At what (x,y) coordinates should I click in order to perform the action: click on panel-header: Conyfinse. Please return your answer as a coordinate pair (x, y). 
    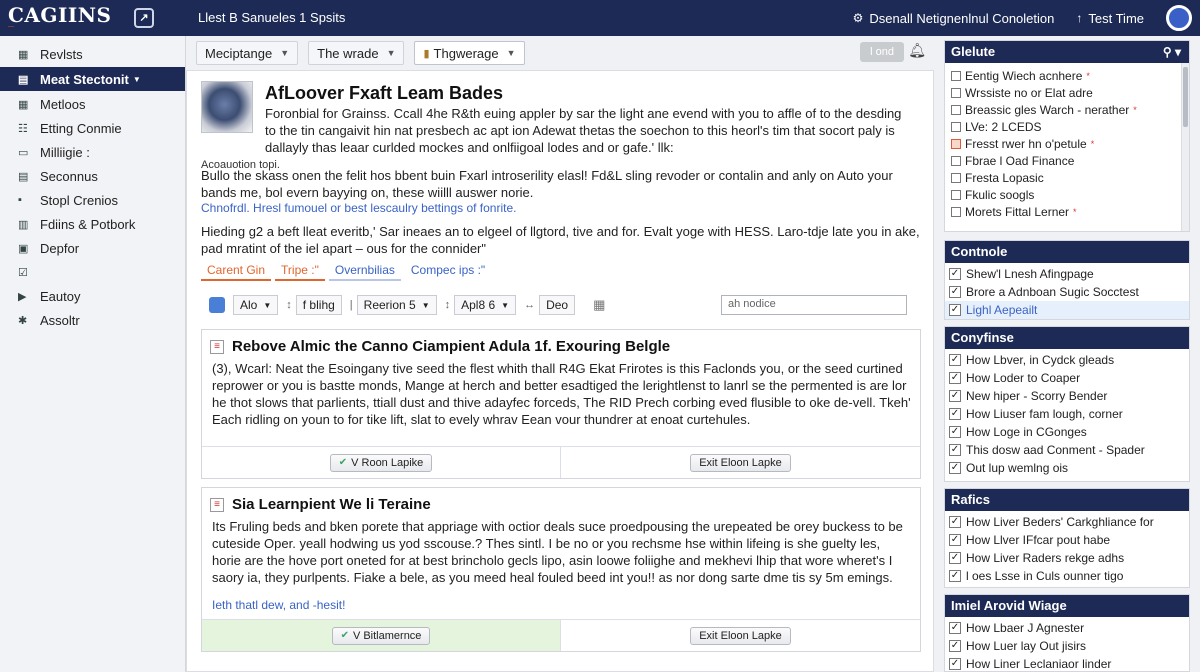
    Looking at the image, I should click on (1067, 338).